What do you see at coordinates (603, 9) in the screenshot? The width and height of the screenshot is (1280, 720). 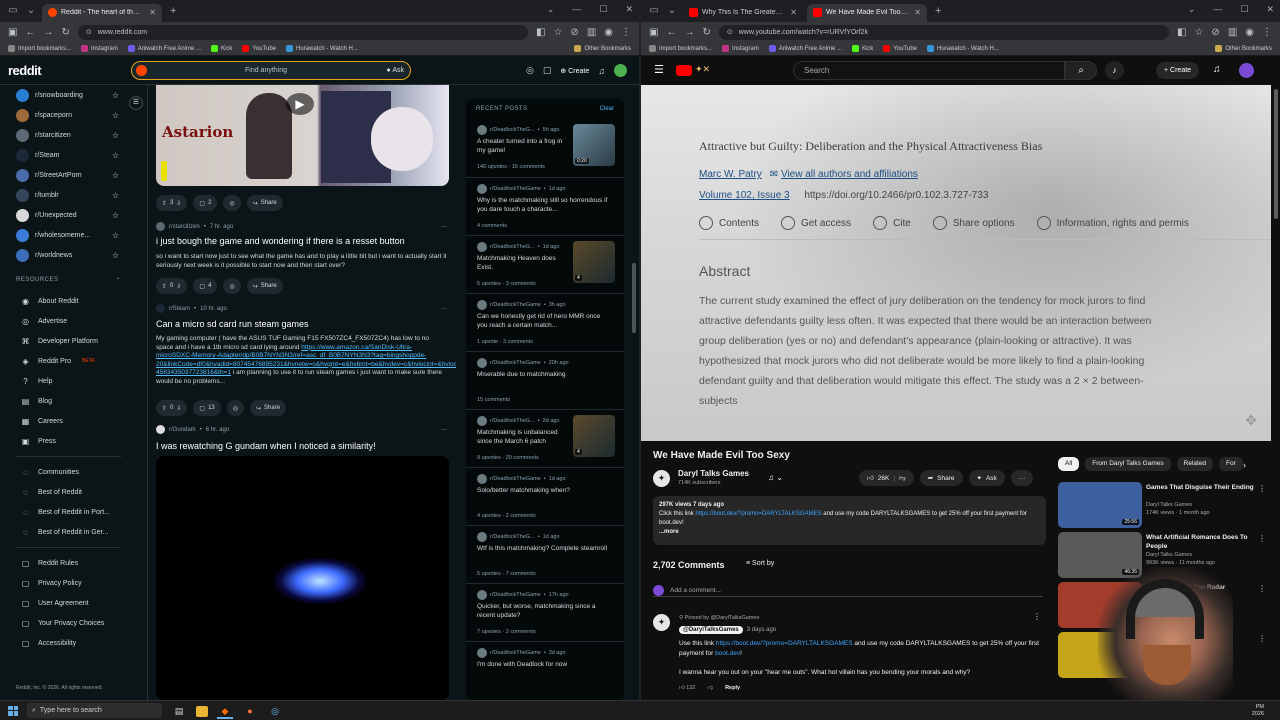 I see `maximize-icon: ☐` at bounding box center [603, 9].